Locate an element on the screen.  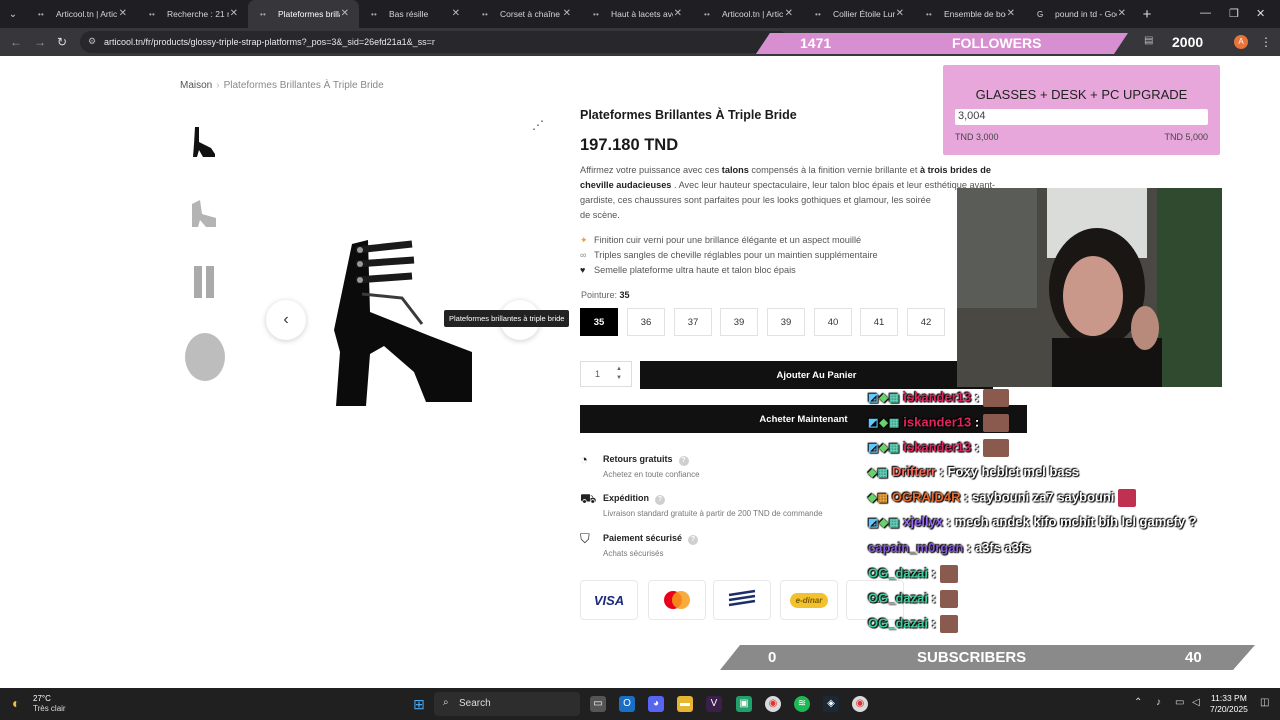
description-text: Affirmez votre puissance avec ces is located at coordinates (651, 170).